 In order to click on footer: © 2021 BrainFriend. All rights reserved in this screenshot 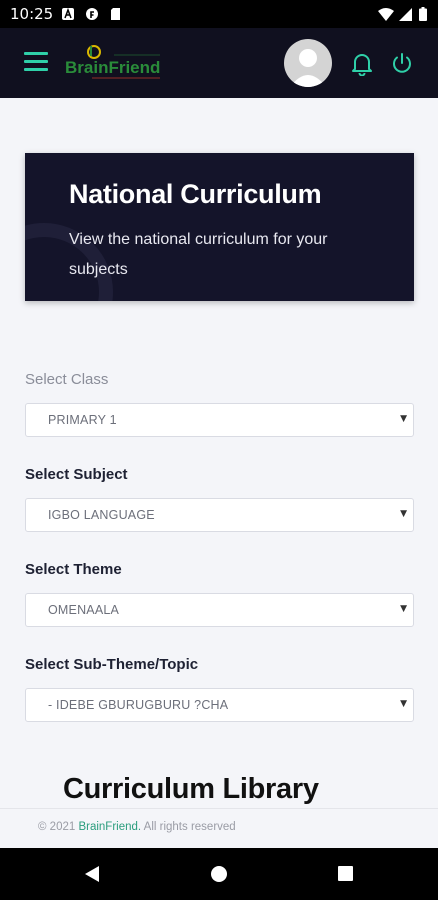, I will do `click(219, 828)`.